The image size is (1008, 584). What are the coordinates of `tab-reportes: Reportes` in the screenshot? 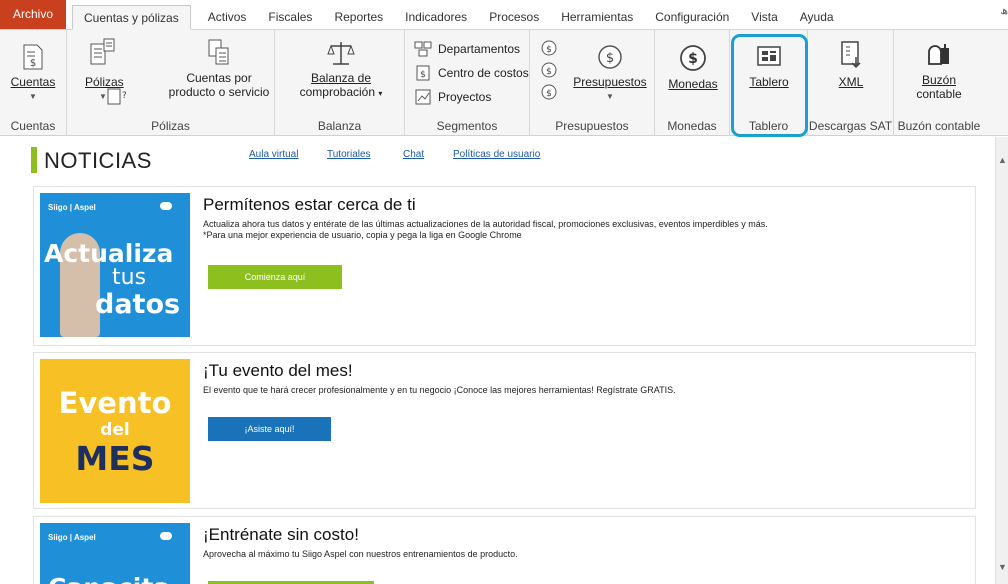 It's located at (358, 17).